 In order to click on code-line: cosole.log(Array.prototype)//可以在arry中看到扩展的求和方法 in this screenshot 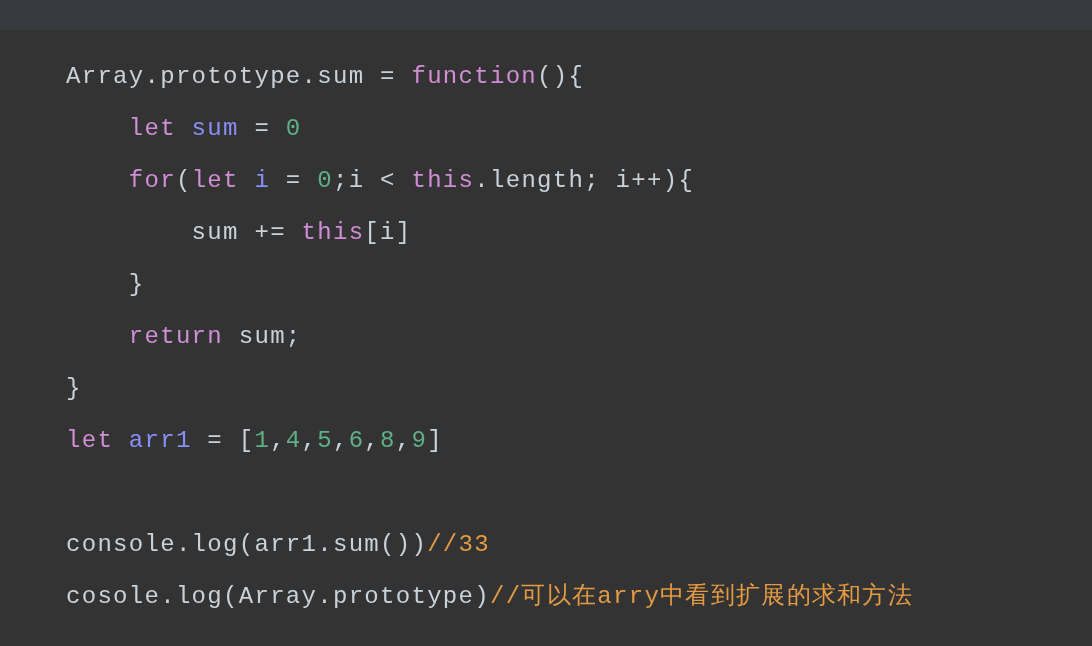, I will do `click(490, 596)`.